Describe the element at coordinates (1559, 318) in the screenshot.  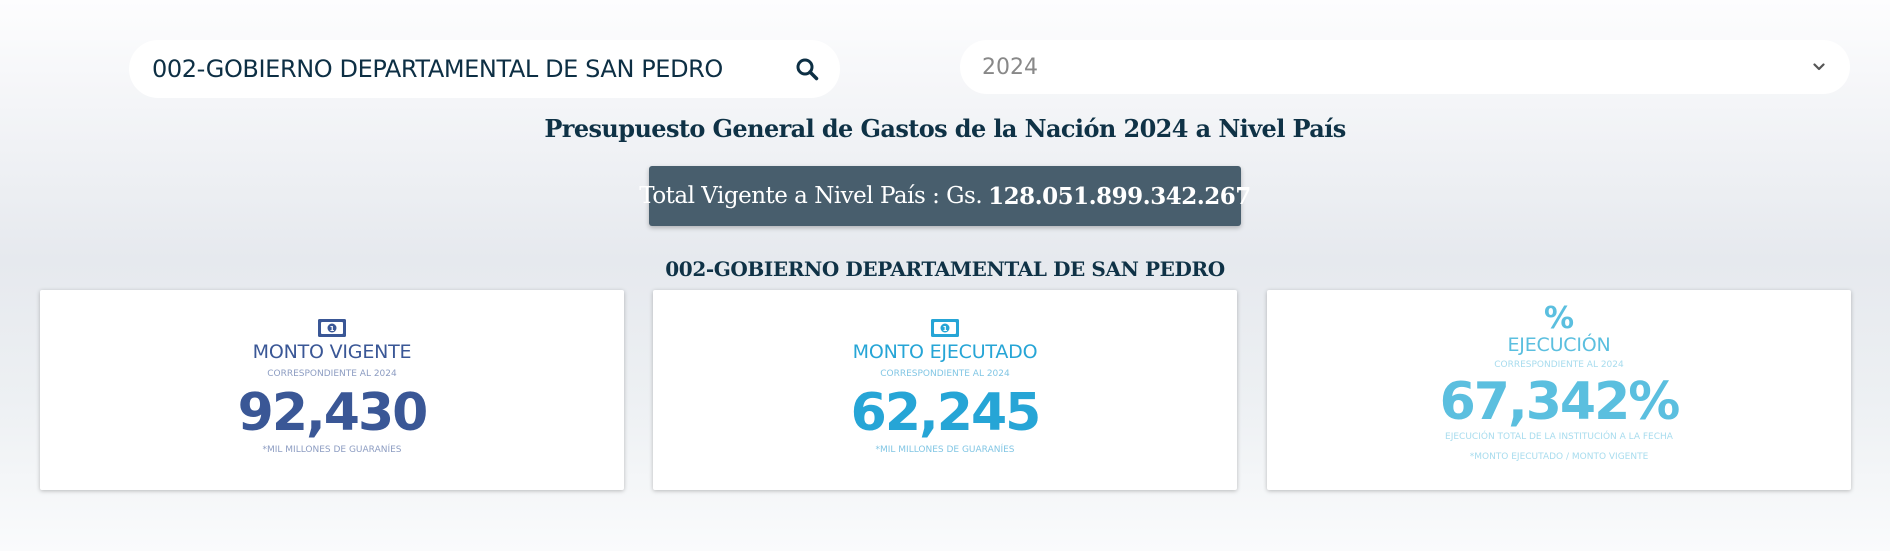
I see `percent-icon: %` at that location.